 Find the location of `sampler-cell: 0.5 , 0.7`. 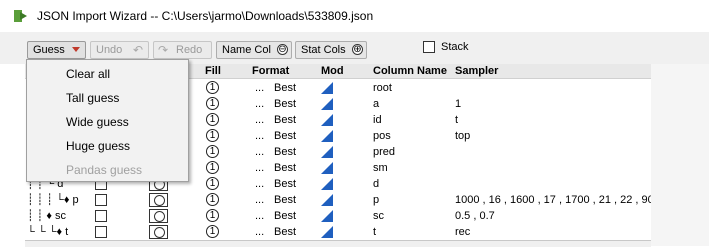

sampler-cell: 0.5 , 0.7 is located at coordinates (475, 216).